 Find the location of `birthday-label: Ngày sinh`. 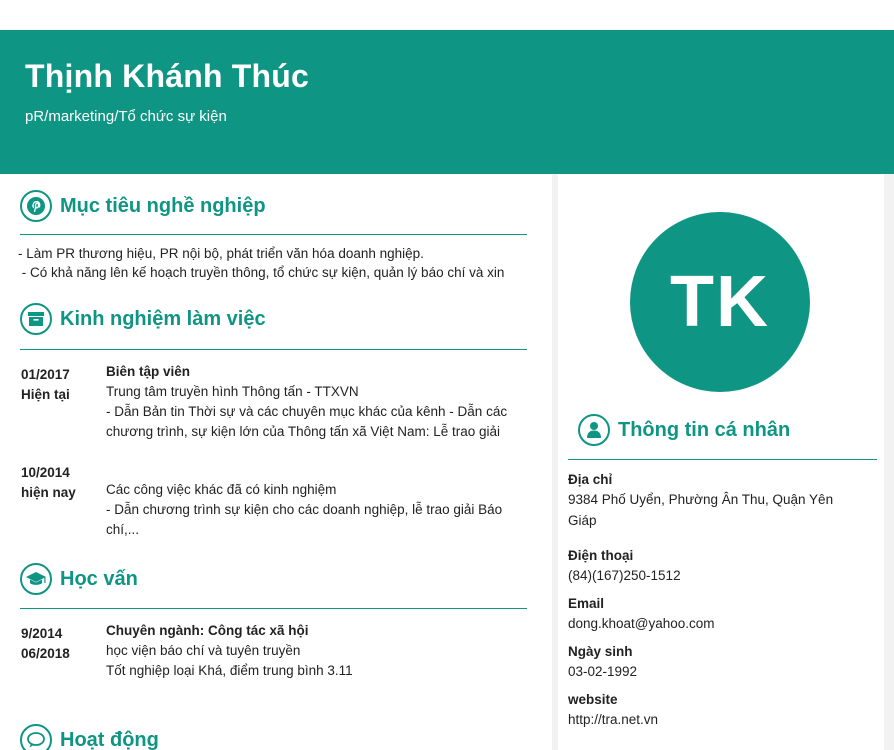

birthday-label: Ngày sinh is located at coordinates (600, 651).